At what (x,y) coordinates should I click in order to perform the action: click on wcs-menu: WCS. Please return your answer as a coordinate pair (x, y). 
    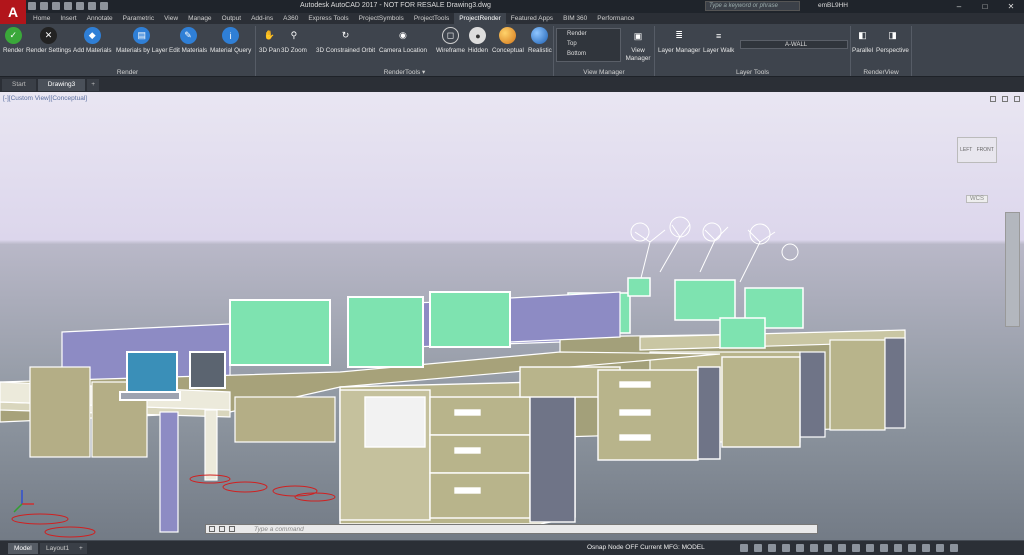
    Looking at the image, I should click on (977, 199).